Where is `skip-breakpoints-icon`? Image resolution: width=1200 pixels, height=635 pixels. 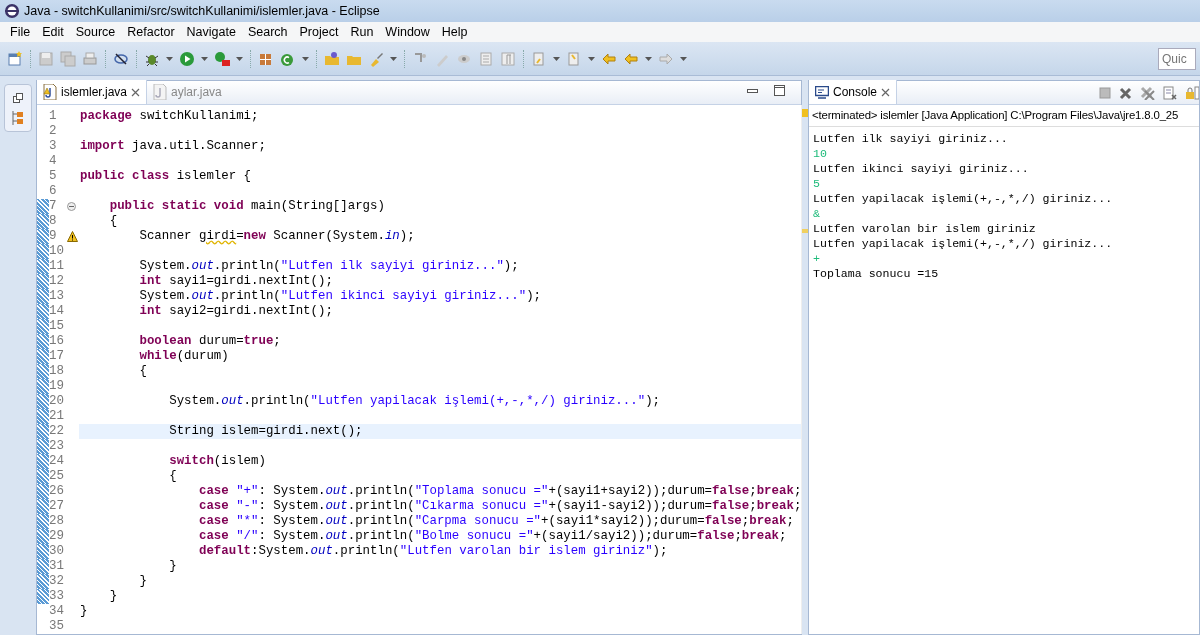 skip-breakpoints-icon is located at coordinates (121, 58).